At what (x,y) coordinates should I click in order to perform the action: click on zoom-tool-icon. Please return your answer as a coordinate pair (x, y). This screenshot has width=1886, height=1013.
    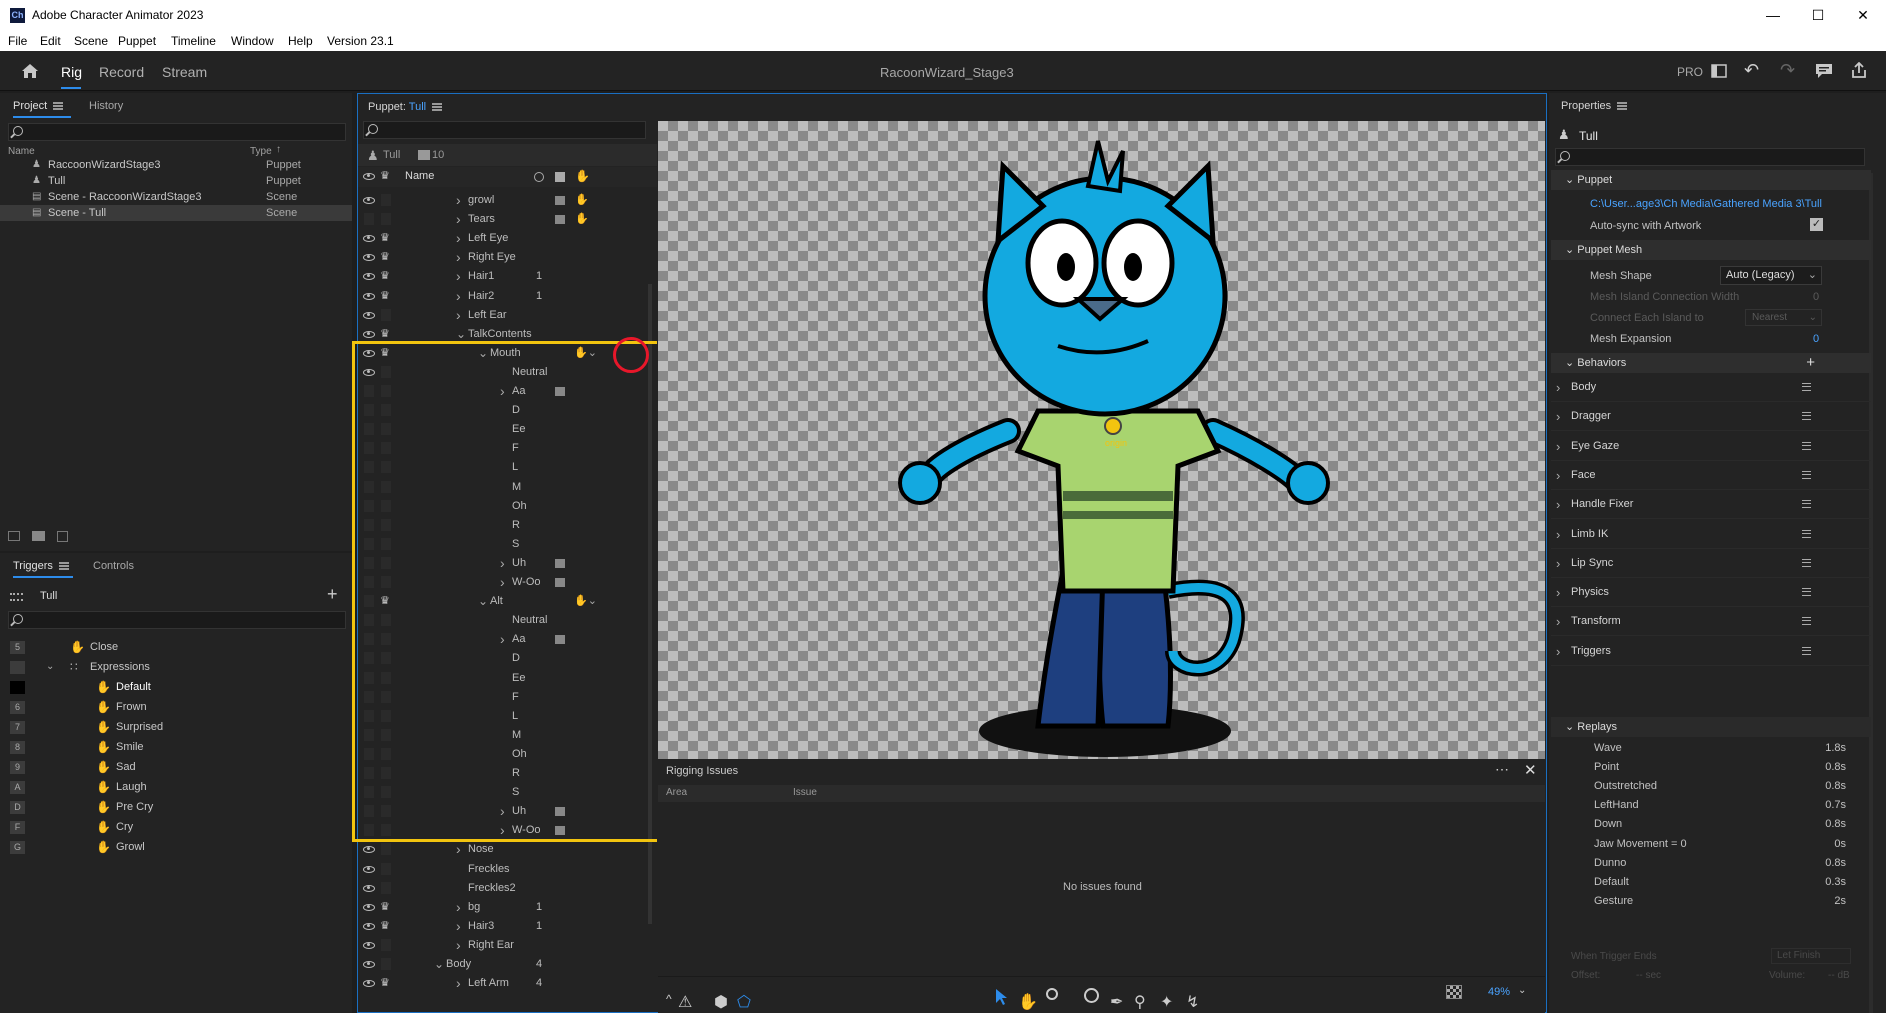
    Looking at the image, I should click on (1052, 994).